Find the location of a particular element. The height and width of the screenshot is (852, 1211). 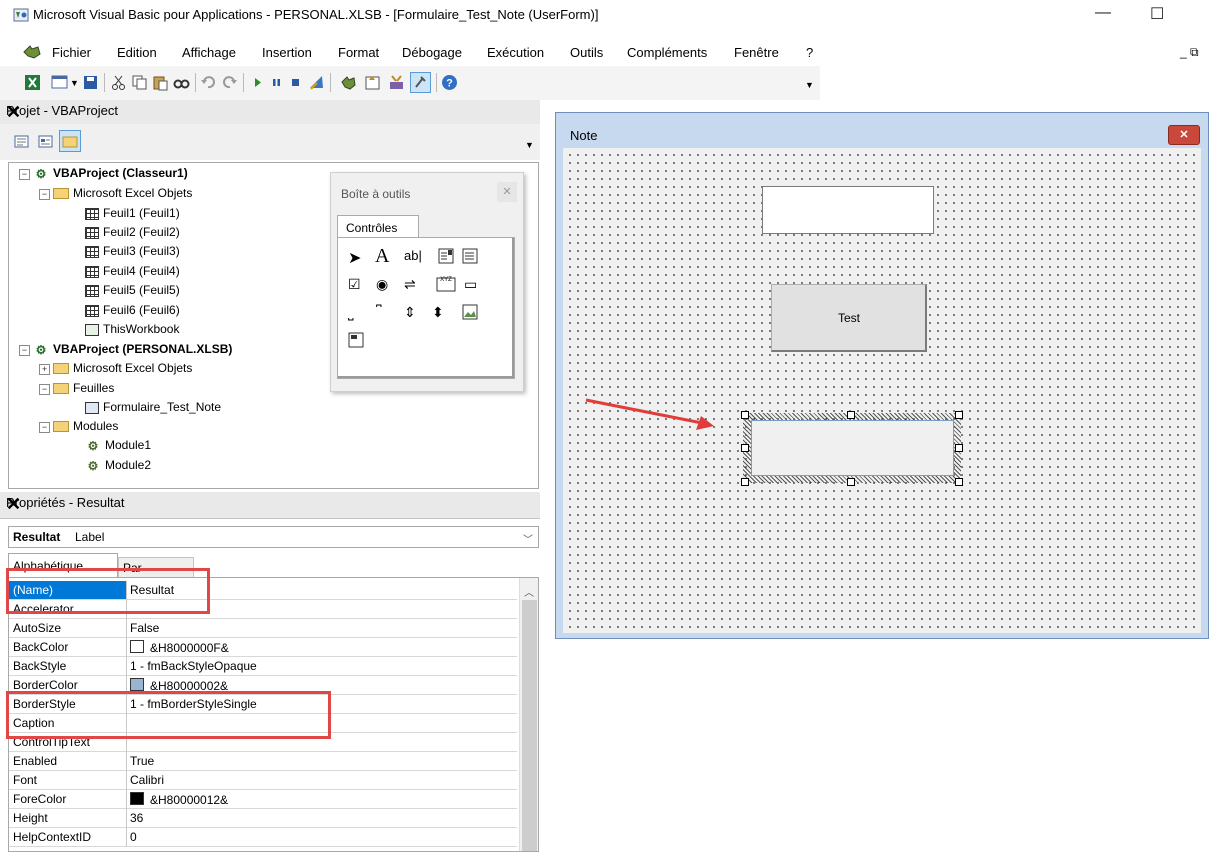

find-icon is located at coordinates (181, 82).